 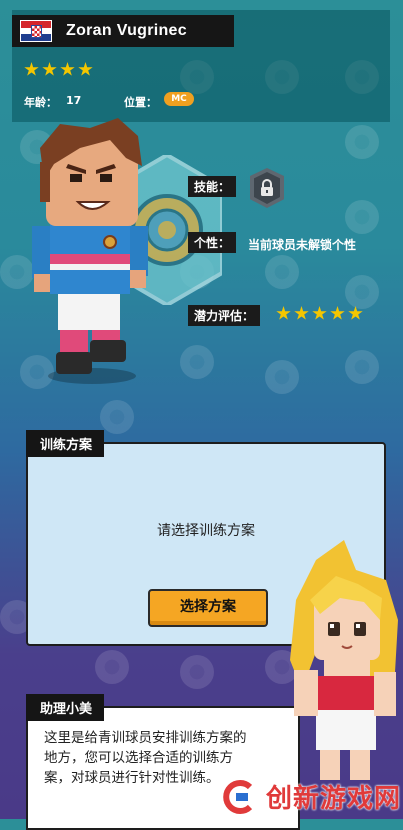 What do you see at coordinates (212, 186) in the screenshot?
I see `skill-label: 技能：` at bounding box center [212, 186].